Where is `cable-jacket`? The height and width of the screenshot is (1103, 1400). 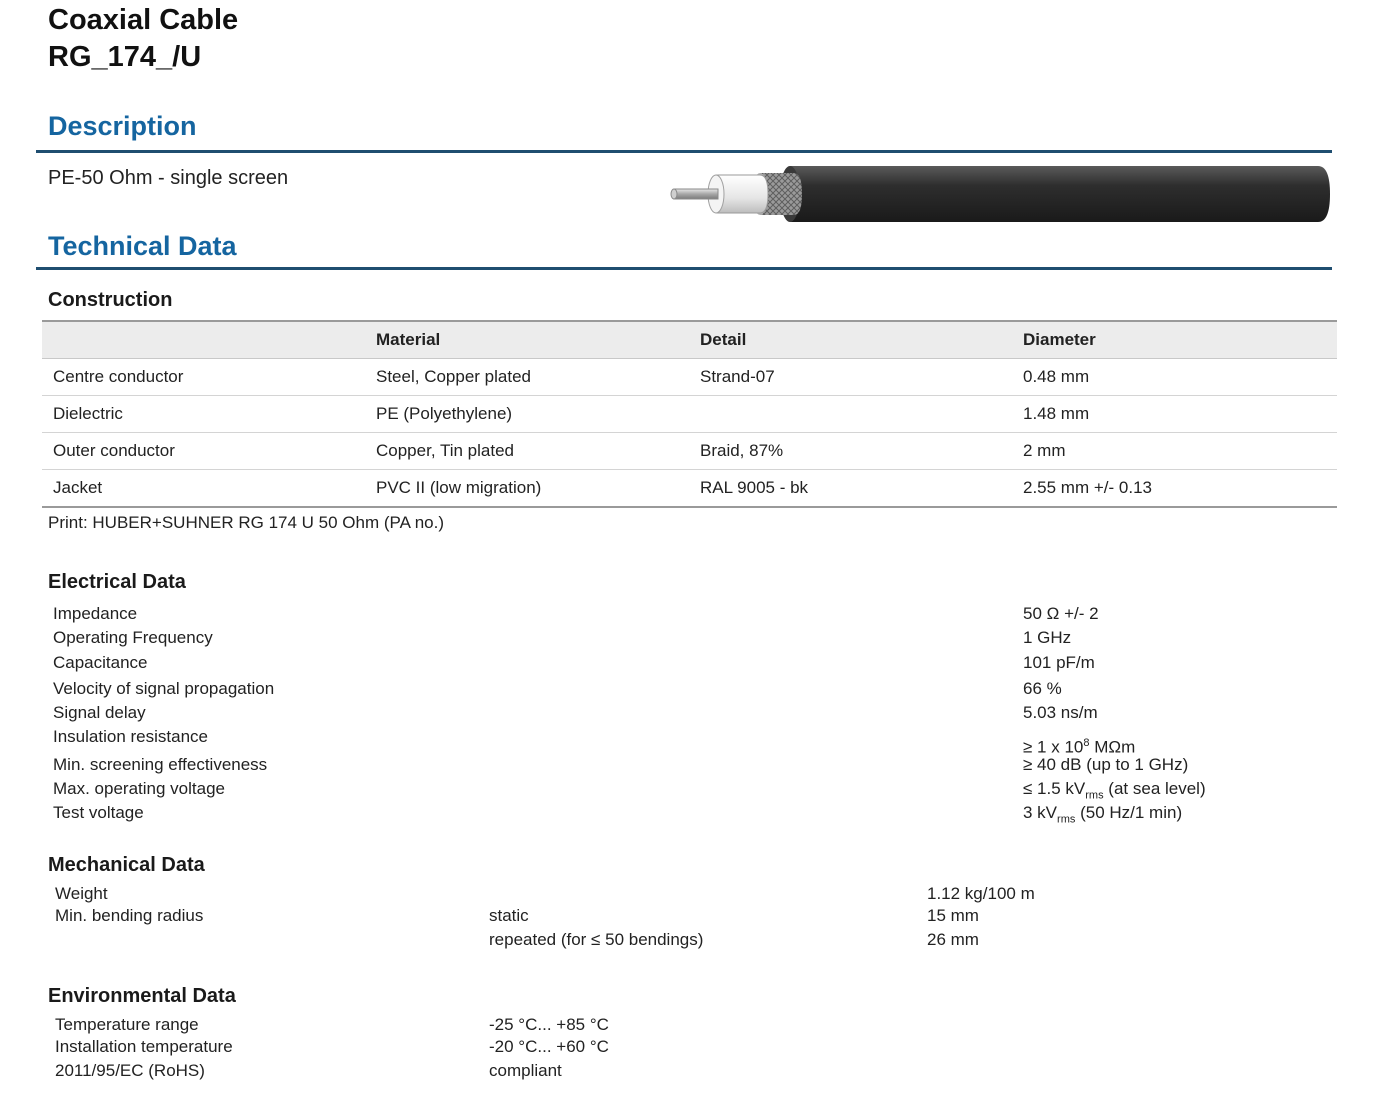 cable-jacket is located at coordinates (1060, 194).